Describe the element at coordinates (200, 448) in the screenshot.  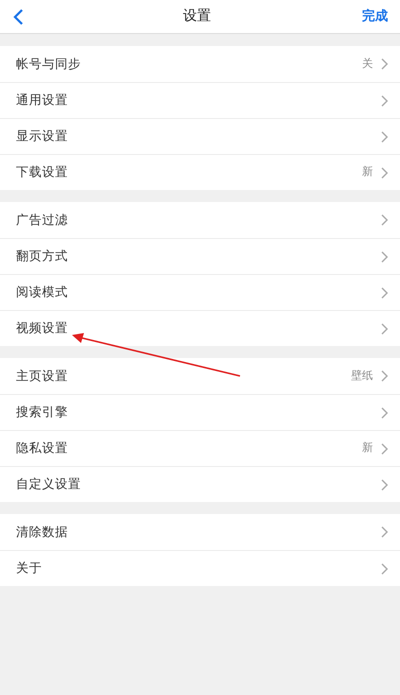
I see `settings-row: 隐私设置 新` at that location.